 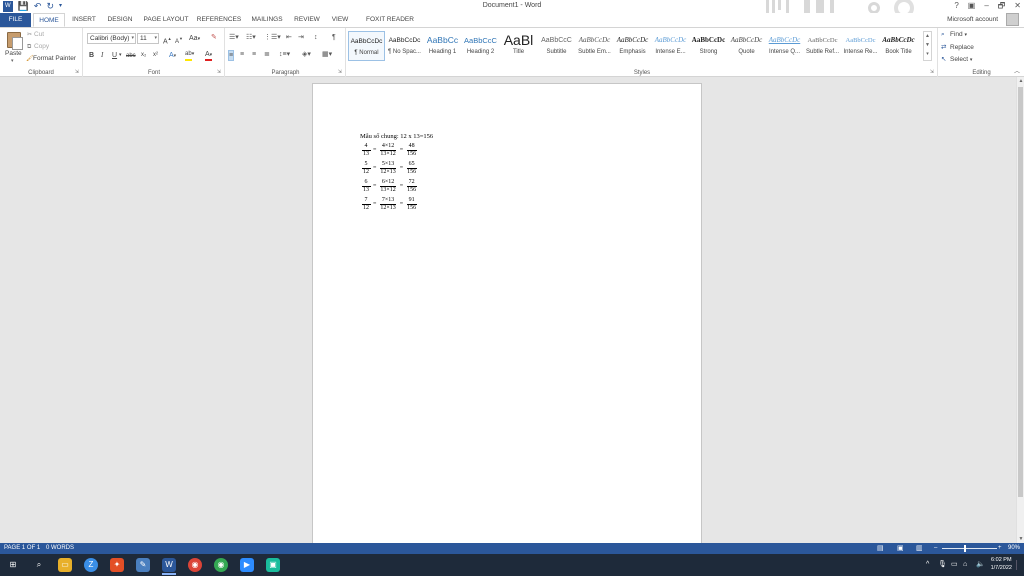 What do you see at coordinates (35, 34) in the screenshot?
I see `cut-button: ✂ Cut` at bounding box center [35, 34].